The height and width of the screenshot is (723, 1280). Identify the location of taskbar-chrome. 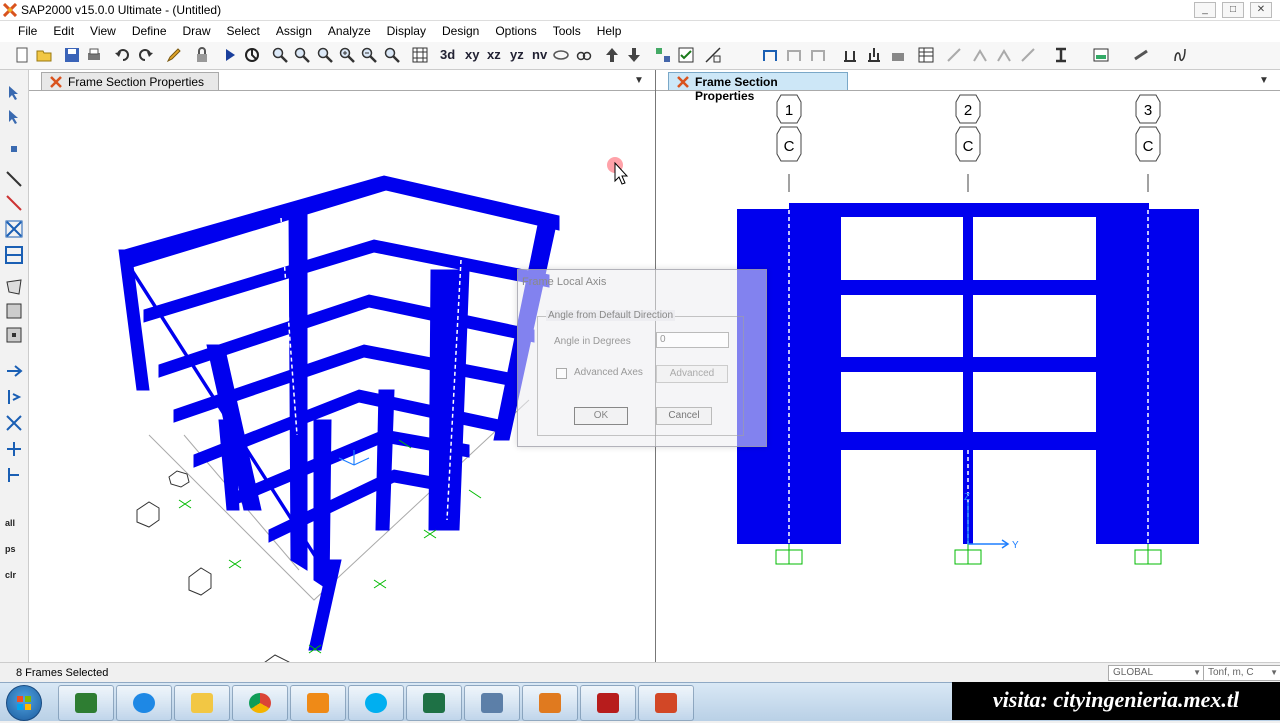
(260, 703).